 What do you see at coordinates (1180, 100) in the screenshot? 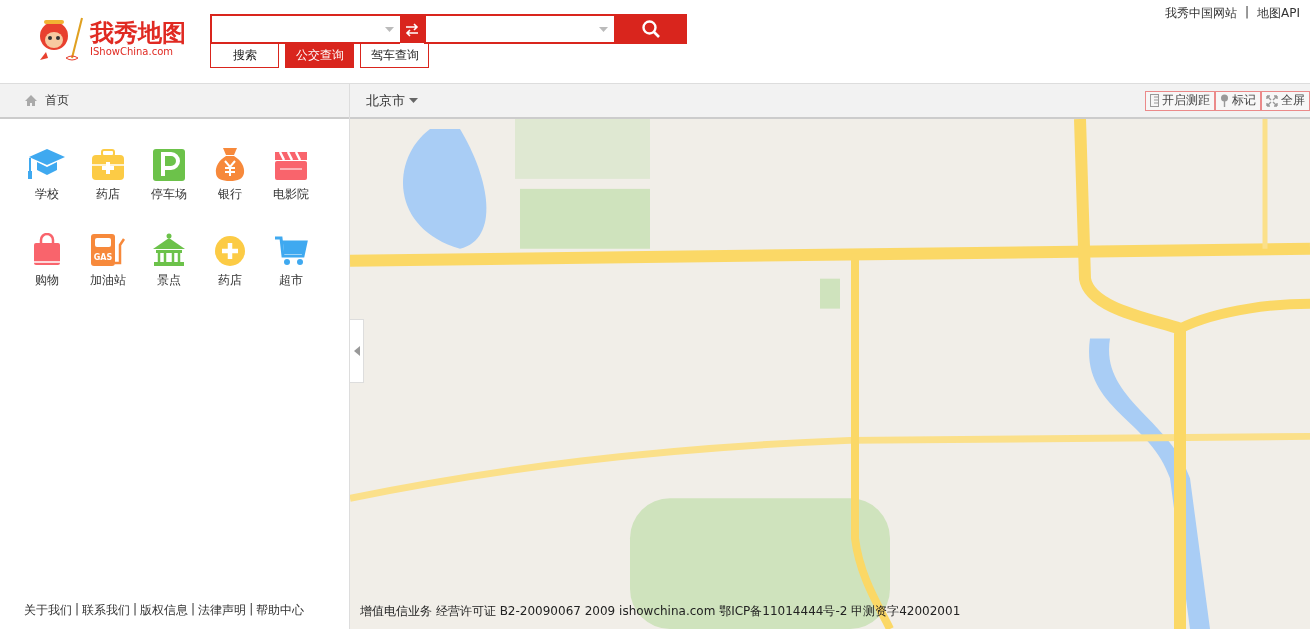
I see `map-tool-button: 开启测距` at bounding box center [1180, 100].